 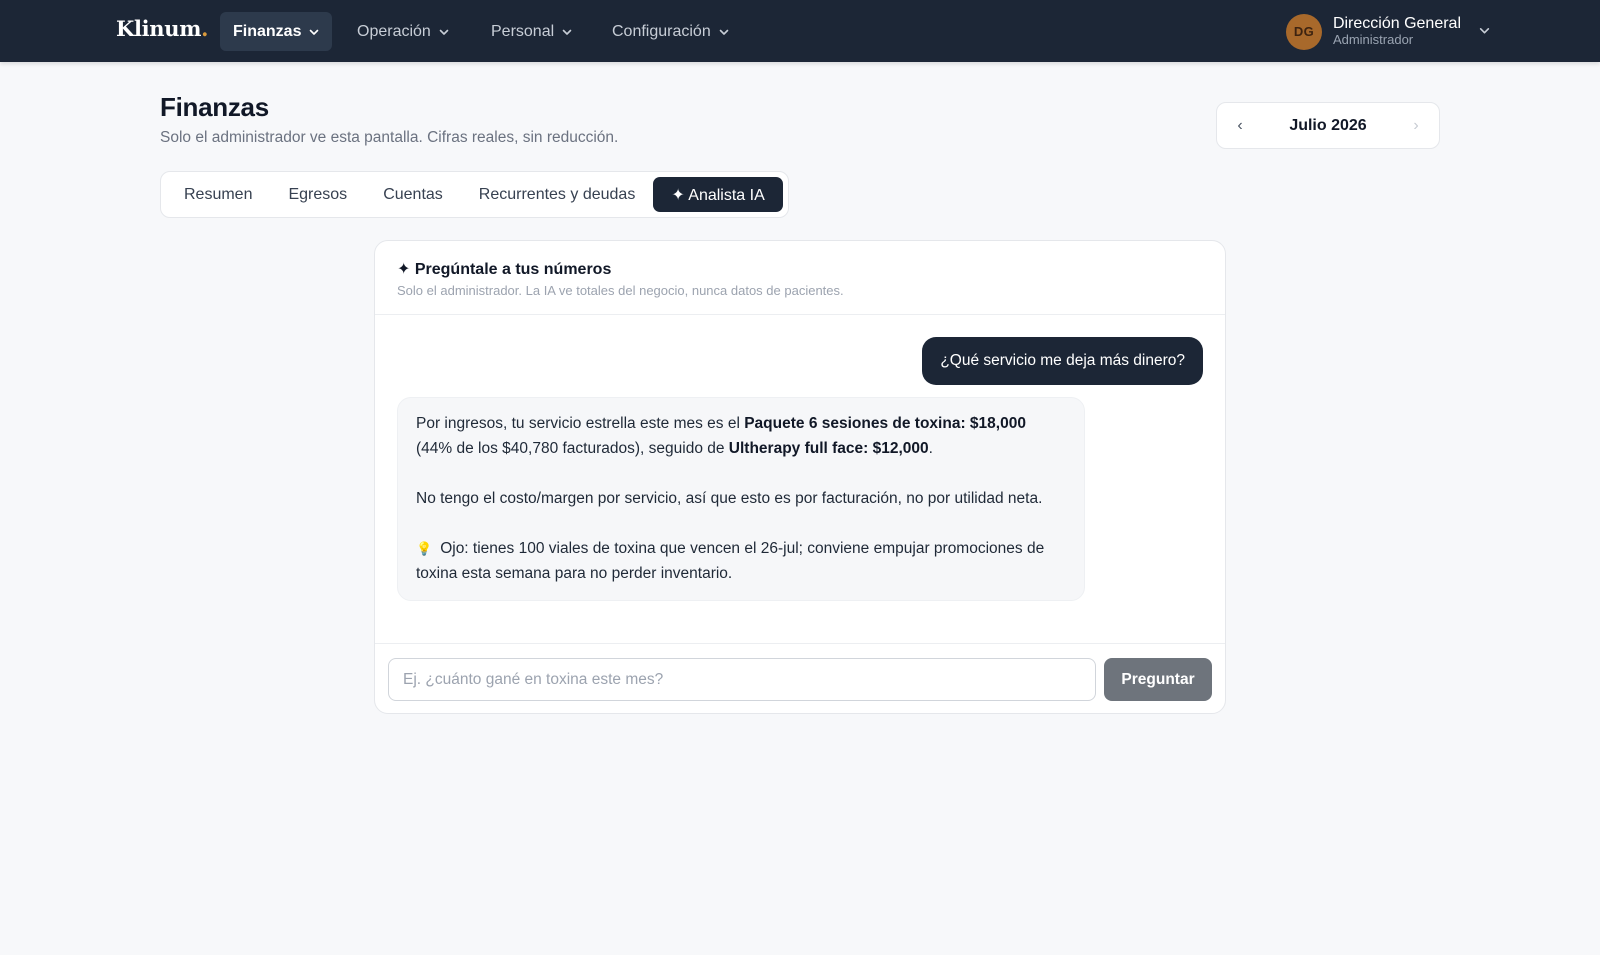 What do you see at coordinates (159, 28) in the screenshot?
I see `brand-name: Klinum` at bounding box center [159, 28].